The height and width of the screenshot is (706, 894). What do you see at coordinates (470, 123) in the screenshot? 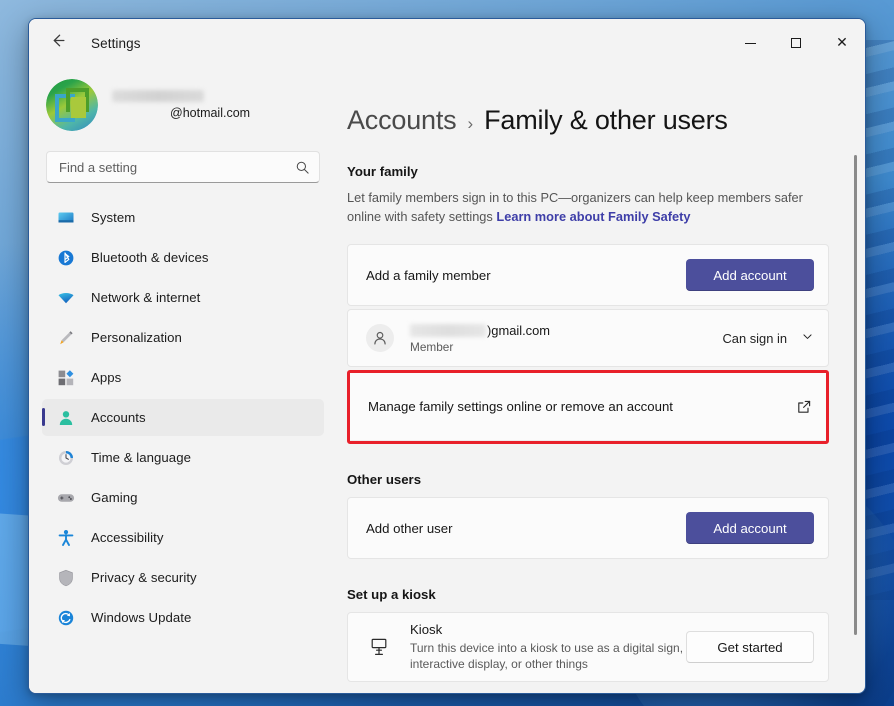
I see `chevron-right-icon: ›` at bounding box center [470, 123].